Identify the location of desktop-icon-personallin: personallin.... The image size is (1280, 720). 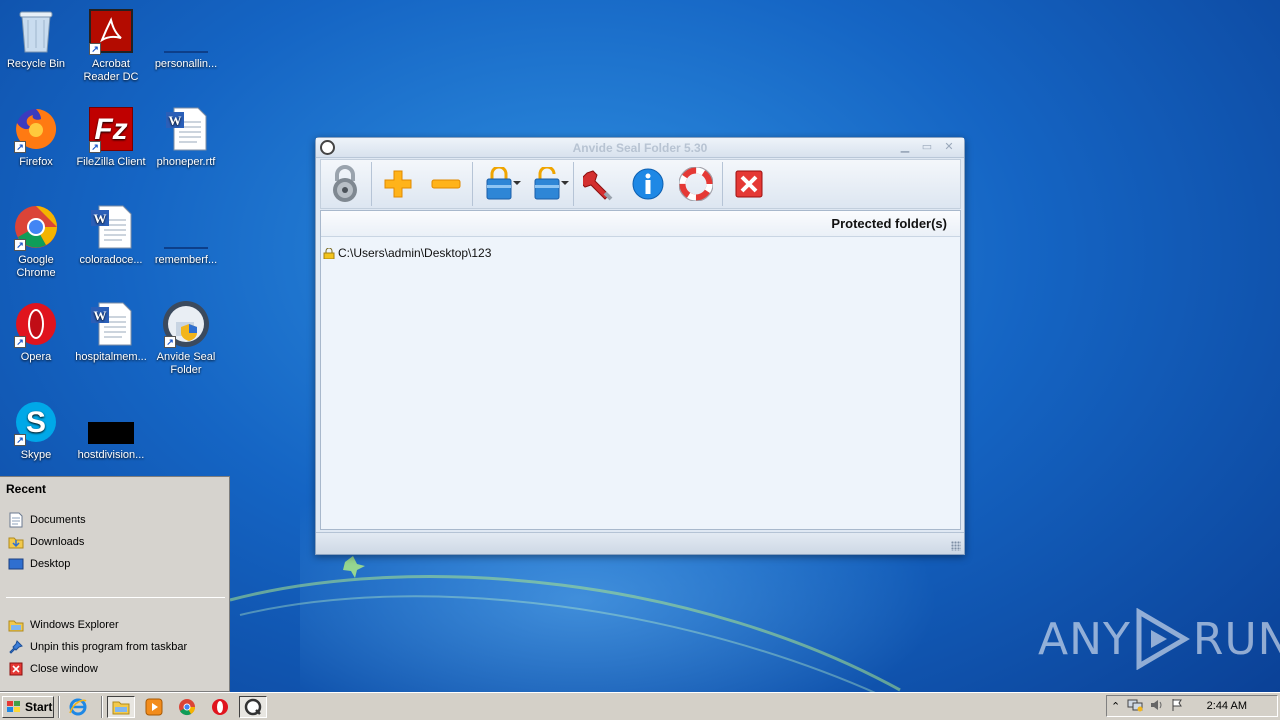
(186, 39).